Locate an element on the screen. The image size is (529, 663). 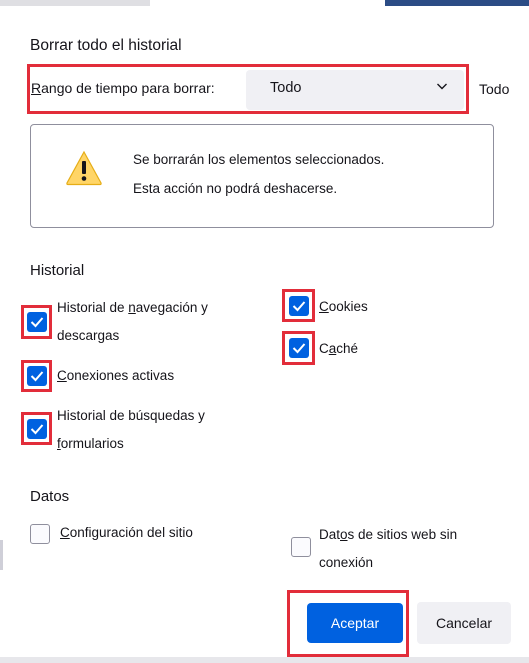
cookies-checkbox is located at coordinates (299, 306).